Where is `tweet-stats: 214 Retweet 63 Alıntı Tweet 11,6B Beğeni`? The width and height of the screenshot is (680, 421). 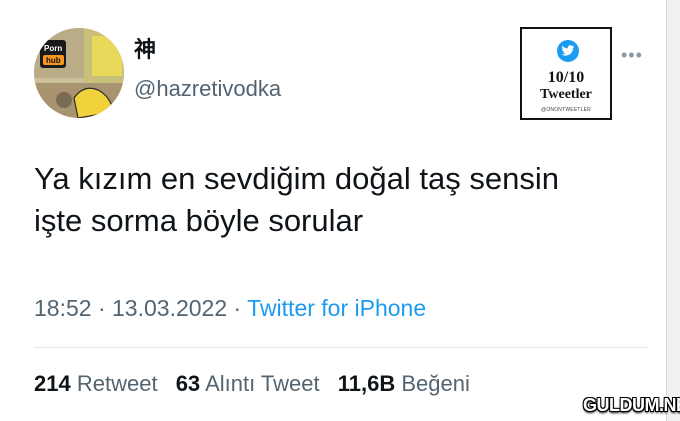
tweet-stats: 214 Retweet 63 Alıntı Tweet 11,6B Beğeni is located at coordinates (258, 384).